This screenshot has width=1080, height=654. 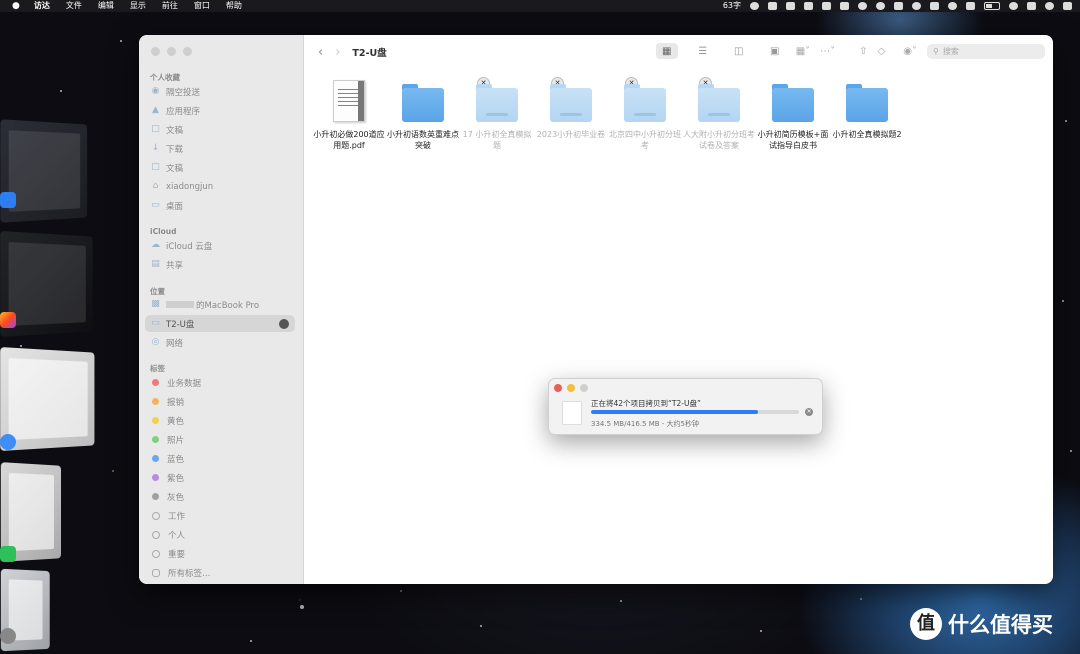 What do you see at coordinates (1013, 6) in the screenshot?
I see `wifi-icon` at bounding box center [1013, 6].